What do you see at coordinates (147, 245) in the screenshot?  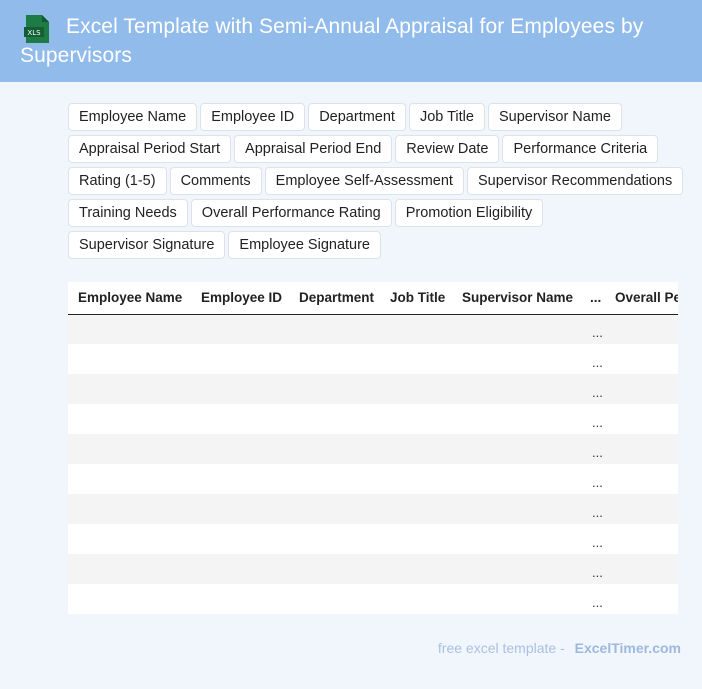 I see `field-chip: Supervisor Signature` at bounding box center [147, 245].